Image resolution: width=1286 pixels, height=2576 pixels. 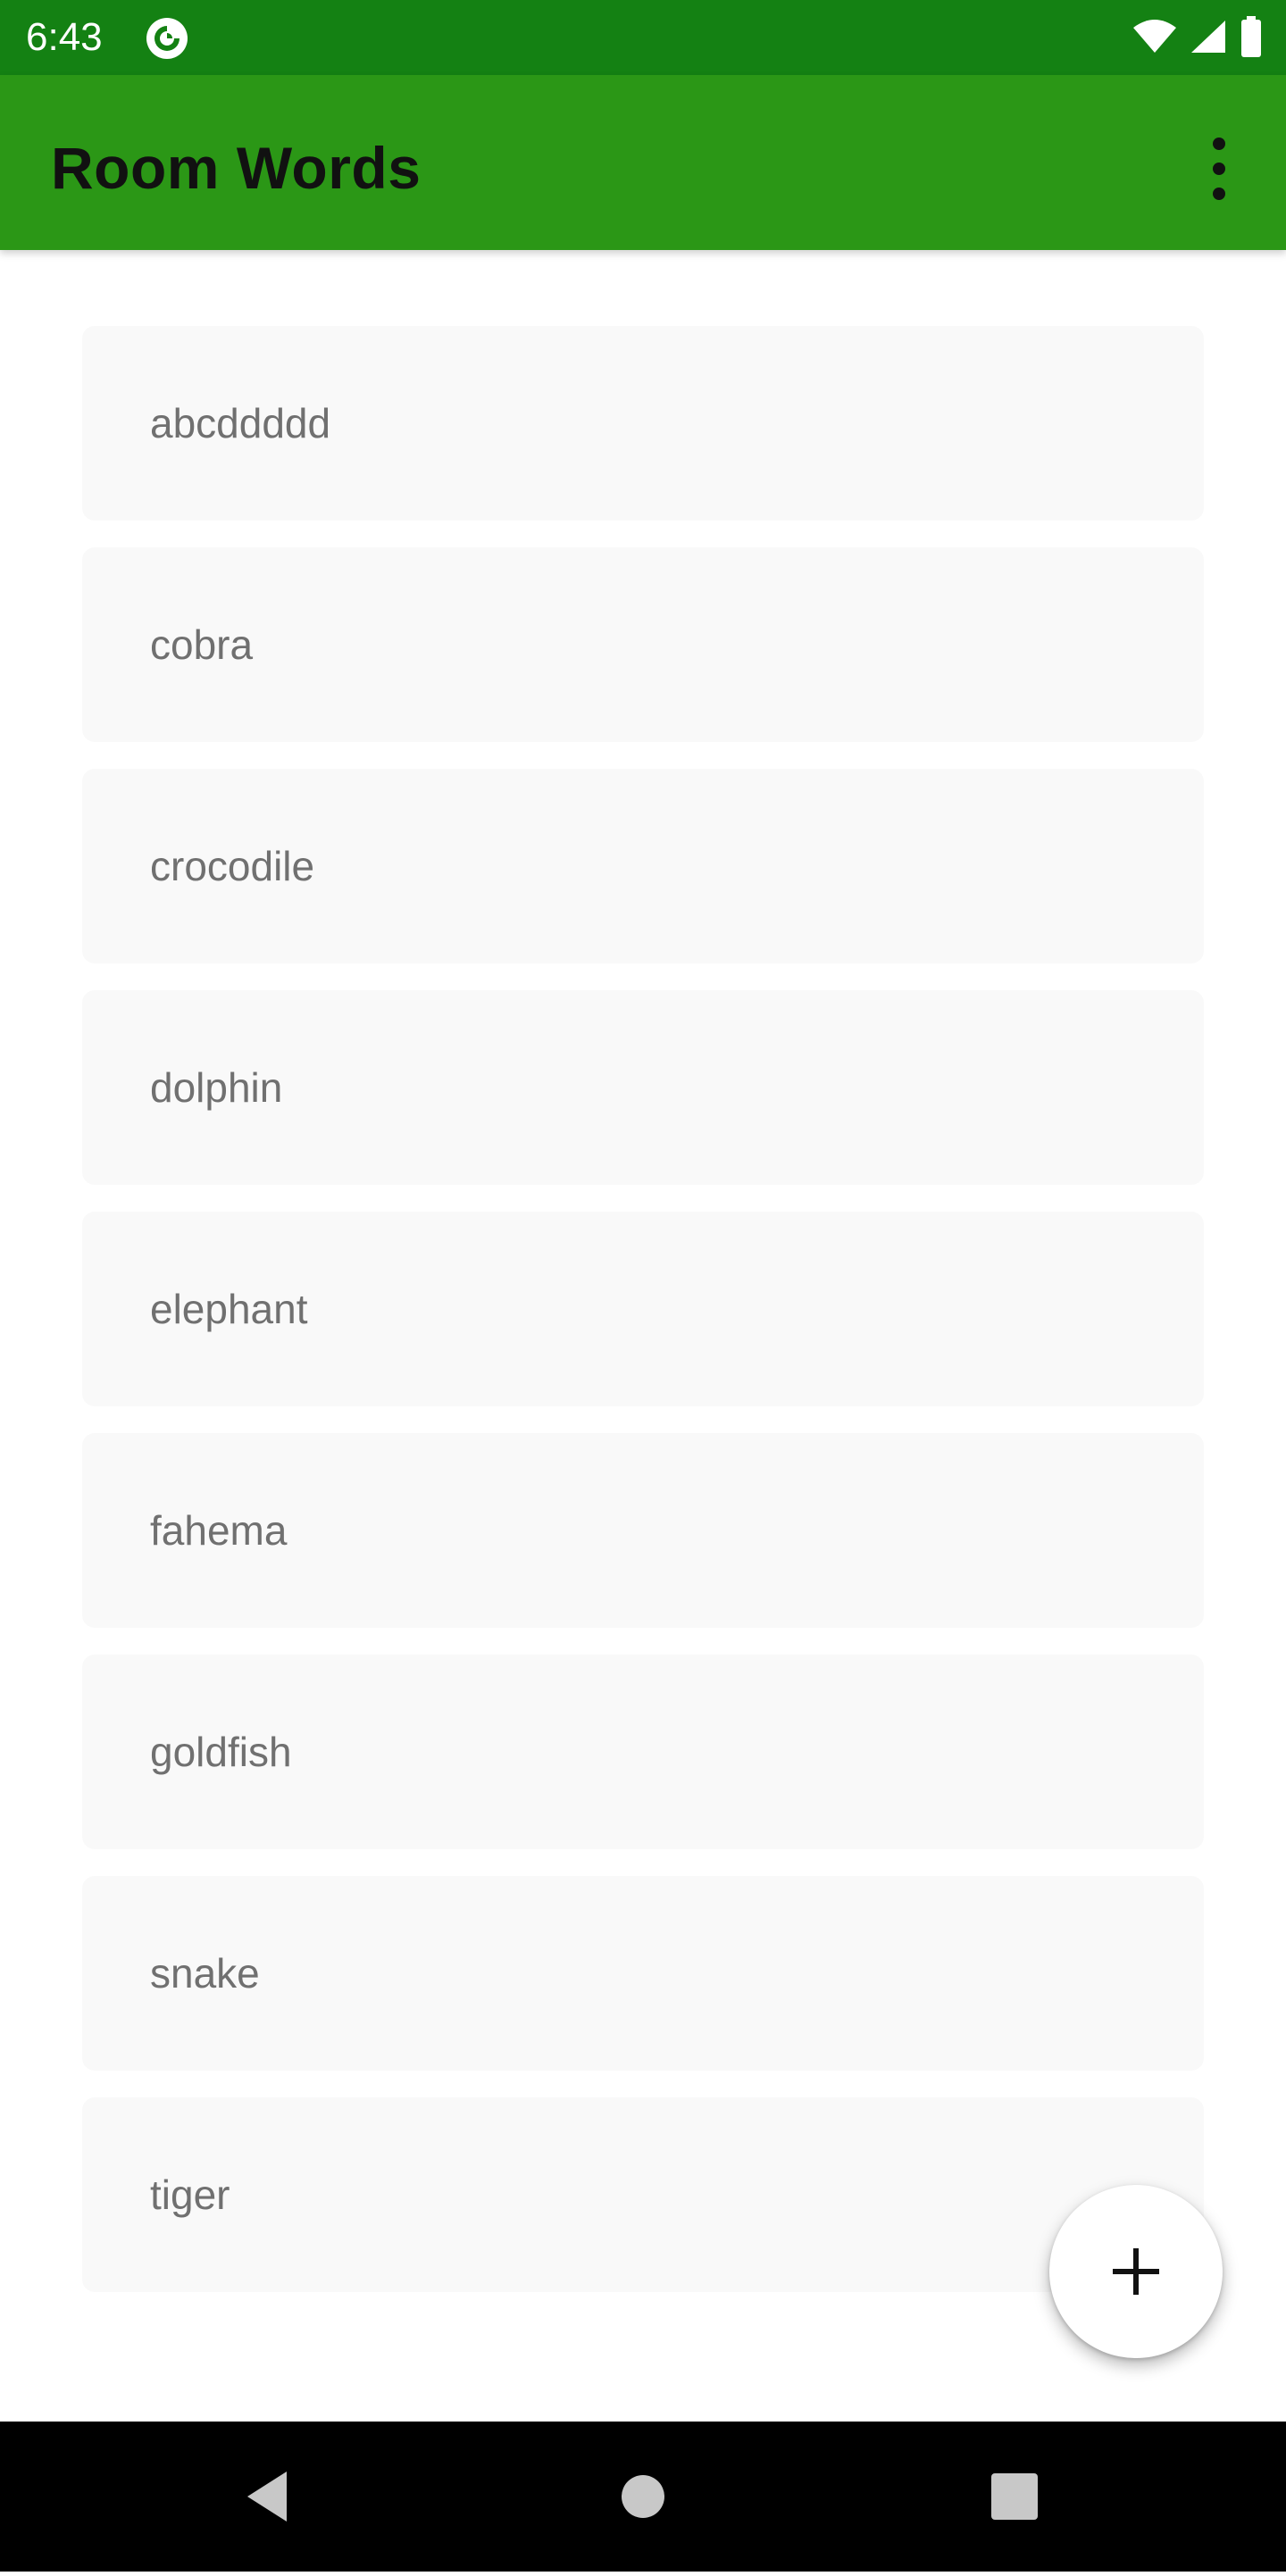 What do you see at coordinates (1155, 39) in the screenshot?
I see `wifi-icon` at bounding box center [1155, 39].